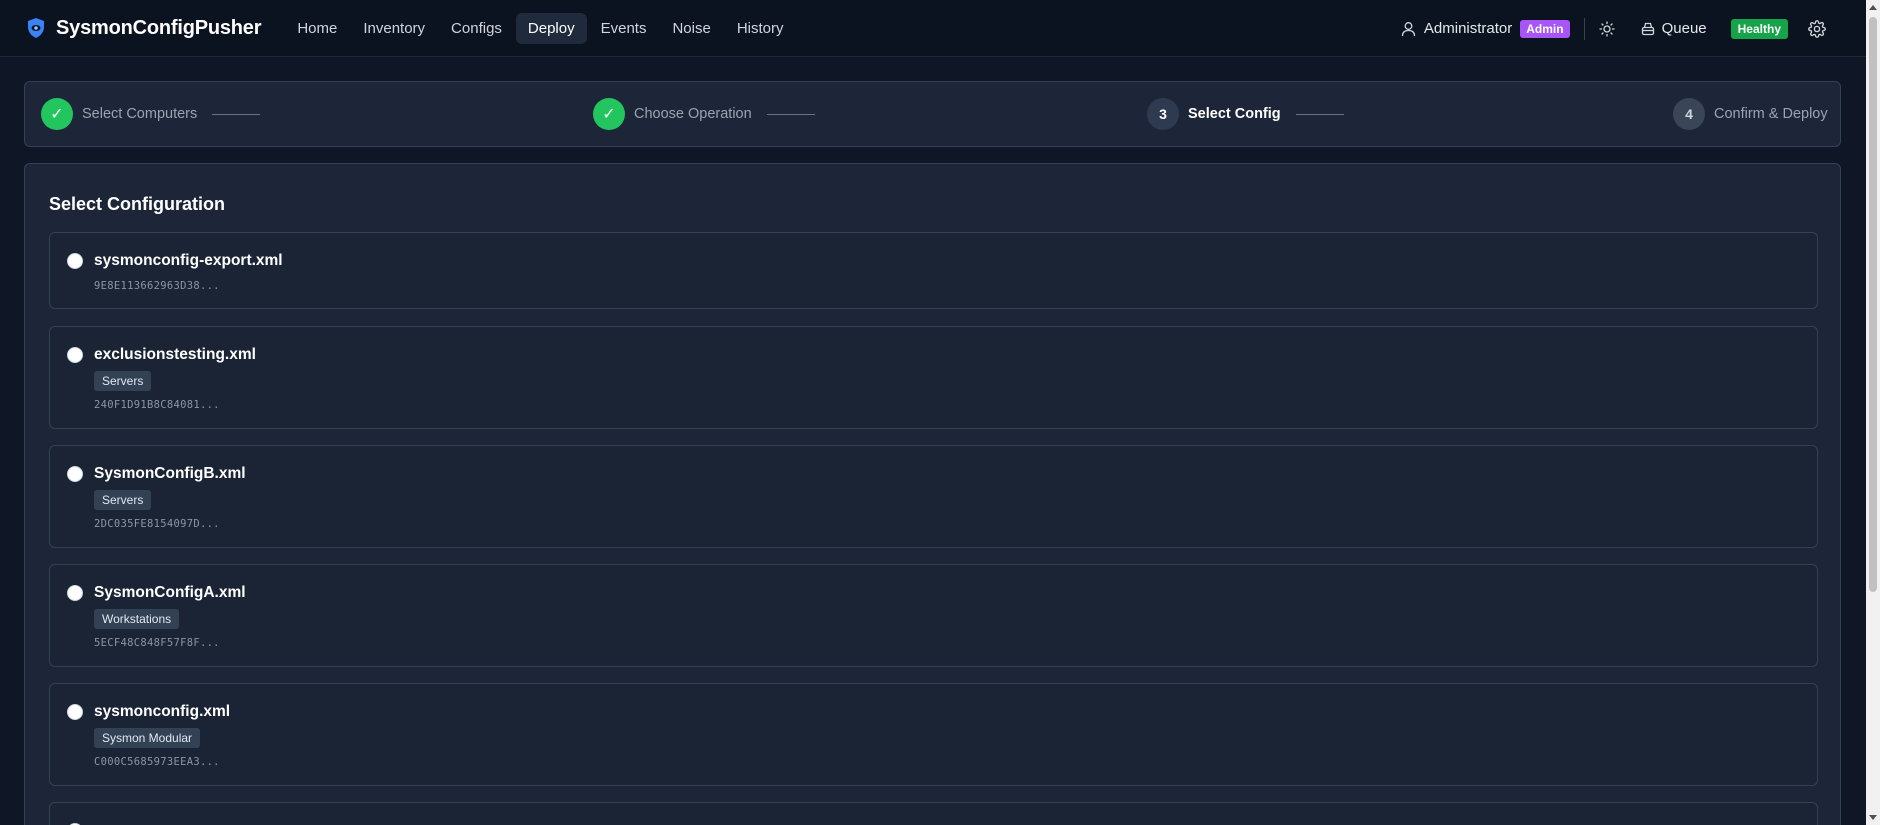 The height and width of the screenshot is (825, 1880). What do you see at coordinates (624, 28) in the screenshot?
I see `nav-events: Events` at bounding box center [624, 28].